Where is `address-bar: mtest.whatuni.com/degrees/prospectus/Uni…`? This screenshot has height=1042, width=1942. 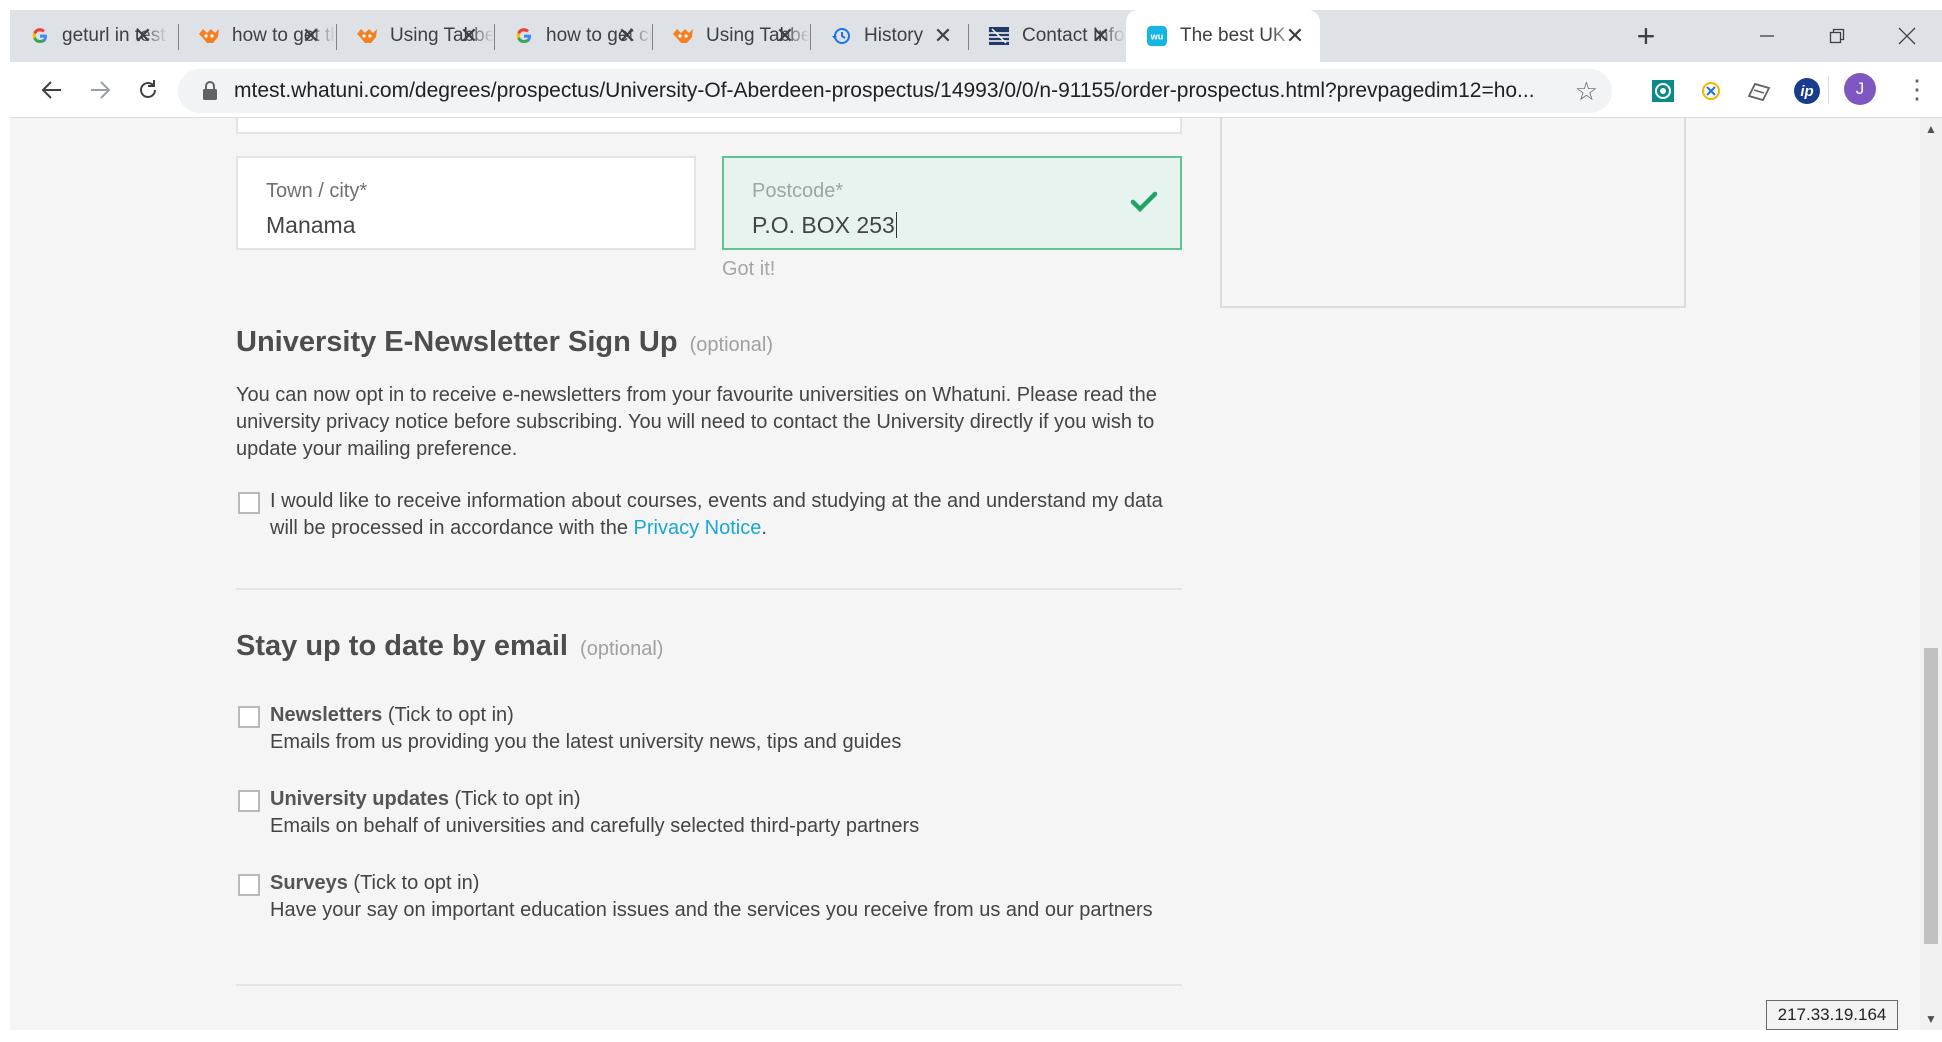
address-bar: mtest.whatuni.com/degrees/prospectus/Uni… is located at coordinates (895, 91).